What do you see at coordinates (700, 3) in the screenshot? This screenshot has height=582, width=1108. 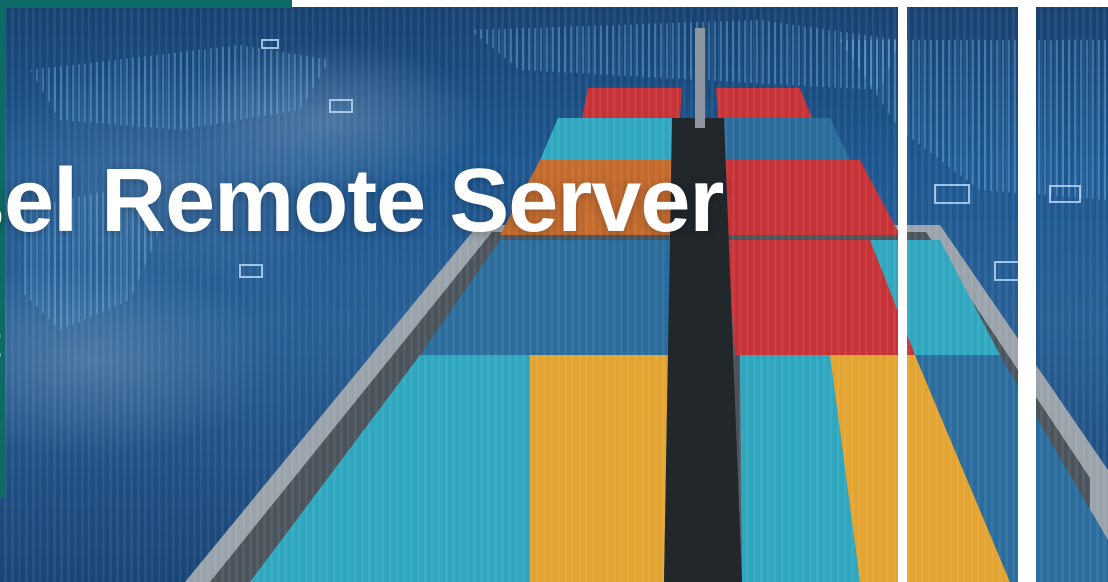 I see `top-strip` at bounding box center [700, 3].